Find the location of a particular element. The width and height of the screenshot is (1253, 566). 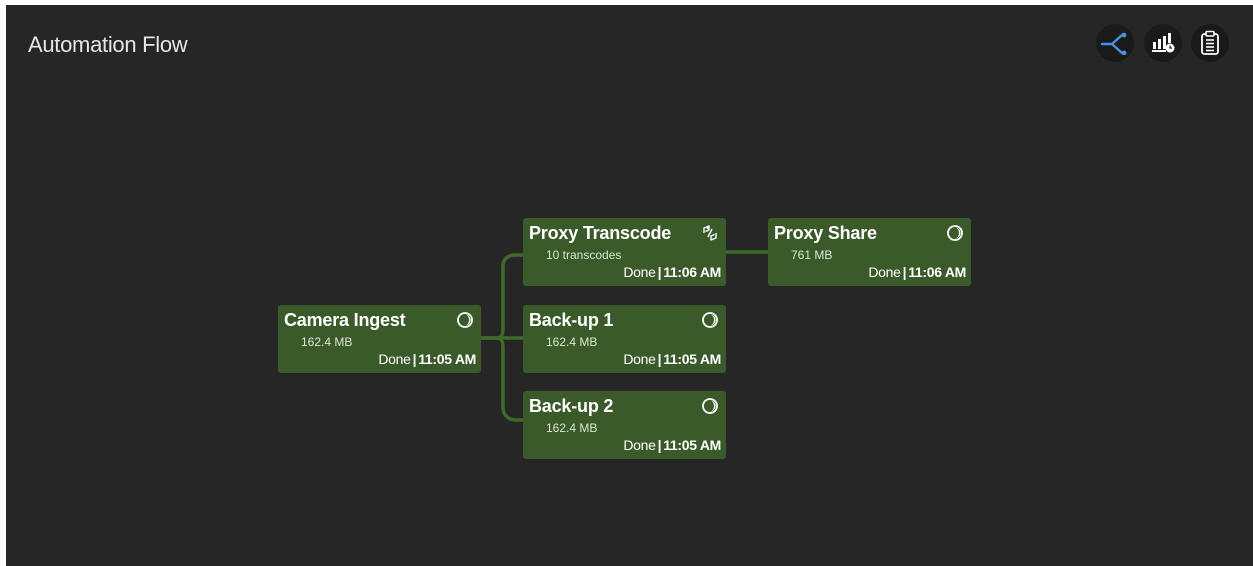

statistics-button is located at coordinates (1163, 43).